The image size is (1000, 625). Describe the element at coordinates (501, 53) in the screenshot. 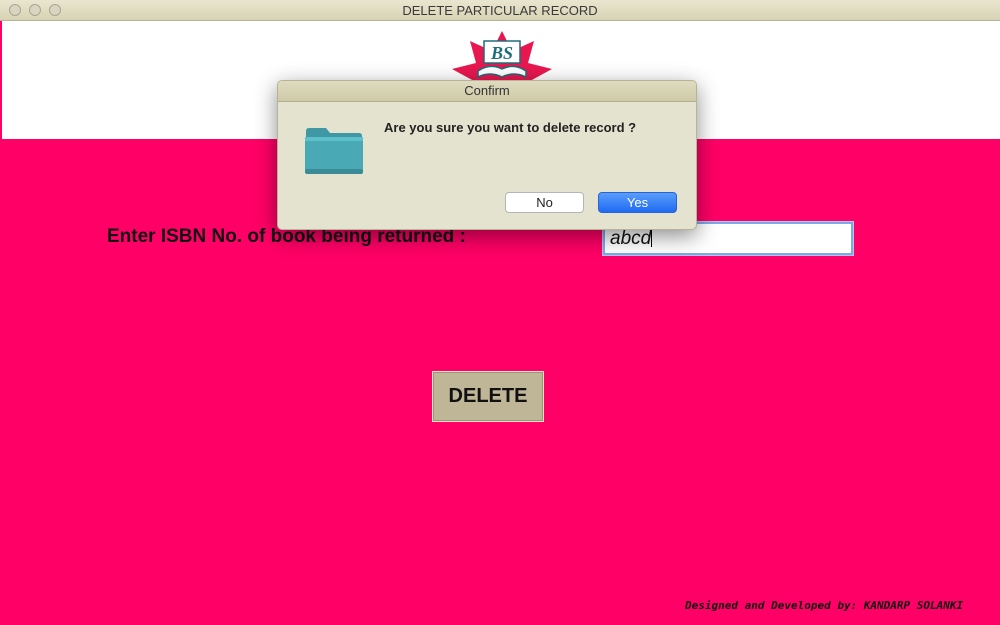

I see `logo-text: BS` at that location.